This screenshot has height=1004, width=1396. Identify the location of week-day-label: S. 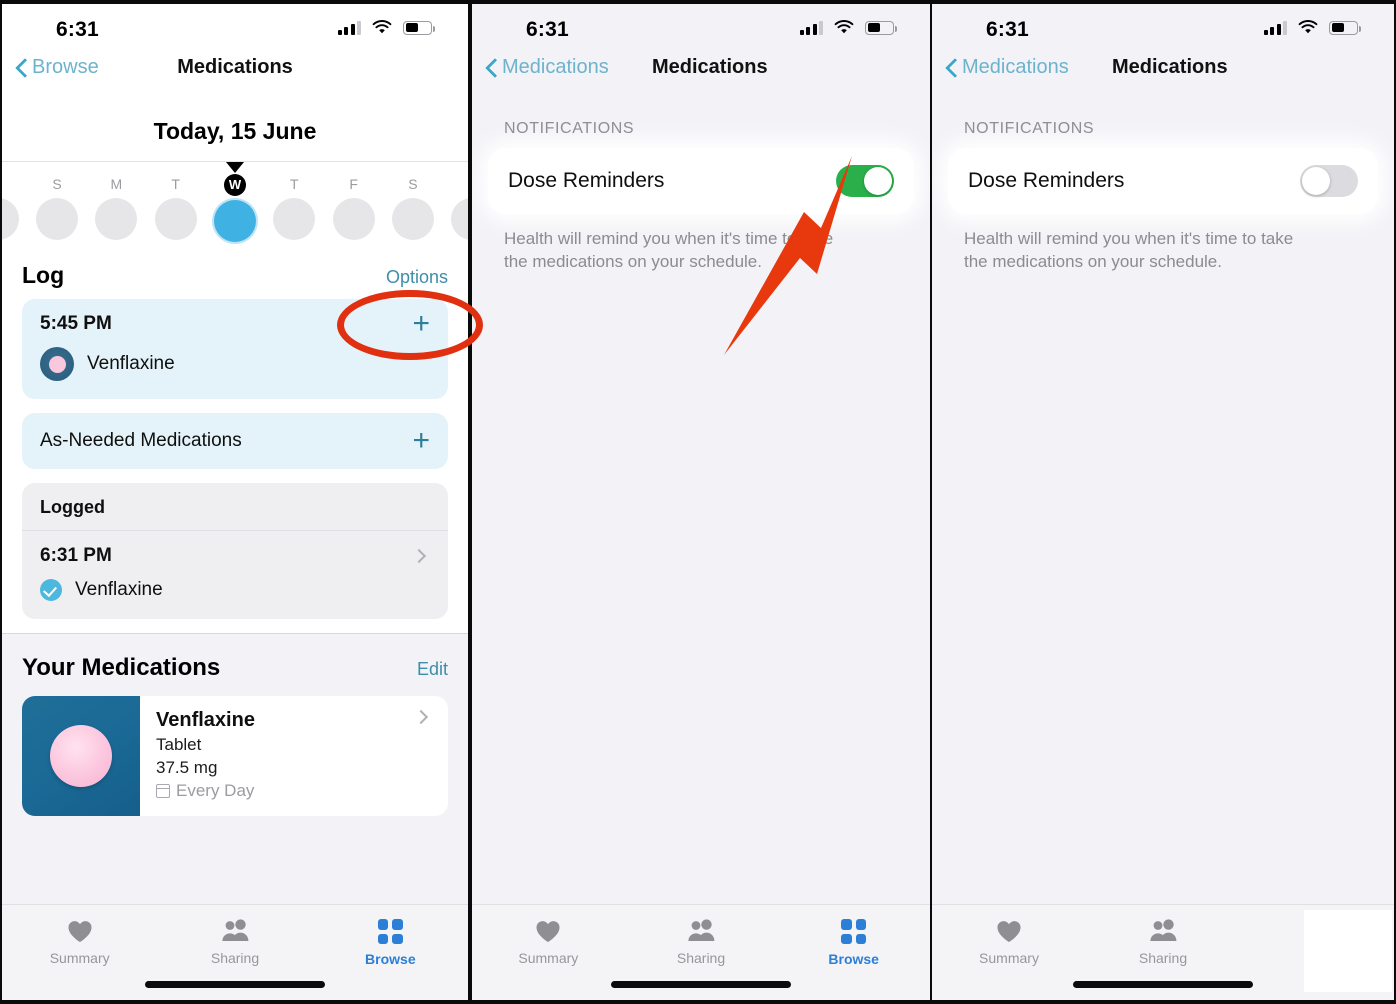
(413, 184).